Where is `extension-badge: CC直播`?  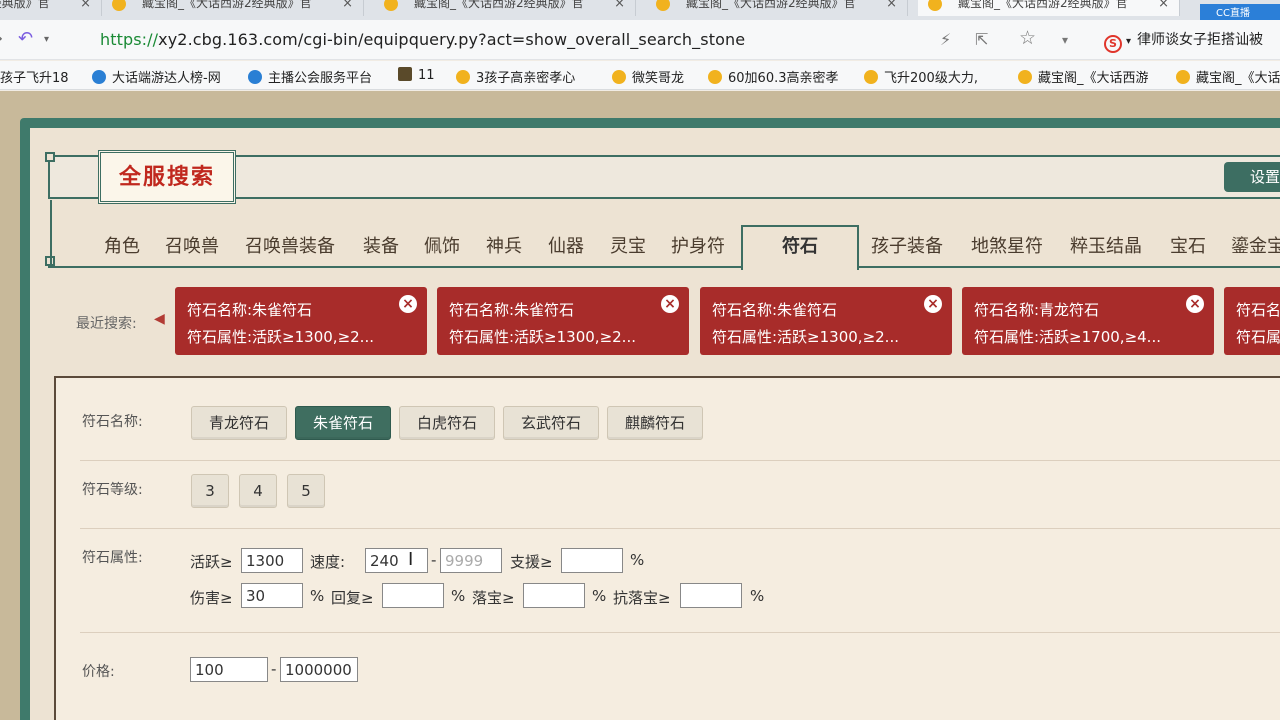
extension-badge: CC直播 is located at coordinates (1240, 12).